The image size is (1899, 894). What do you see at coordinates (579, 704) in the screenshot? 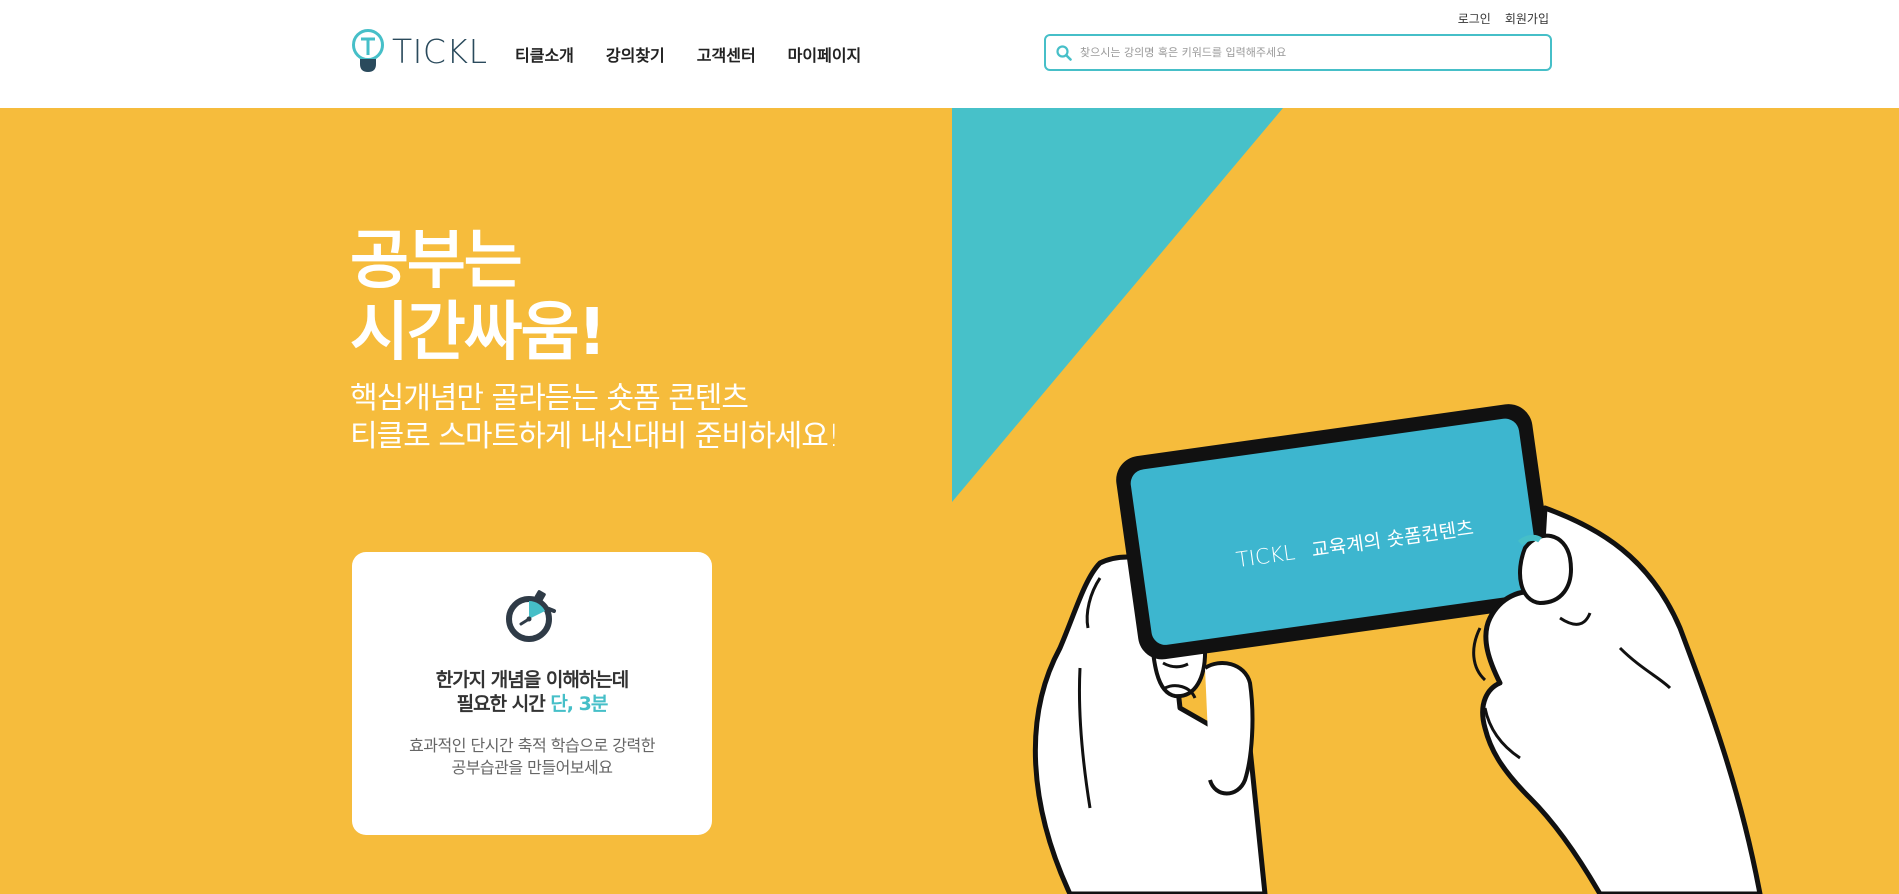
I see `card-title-accent: 단, 3분` at bounding box center [579, 704].